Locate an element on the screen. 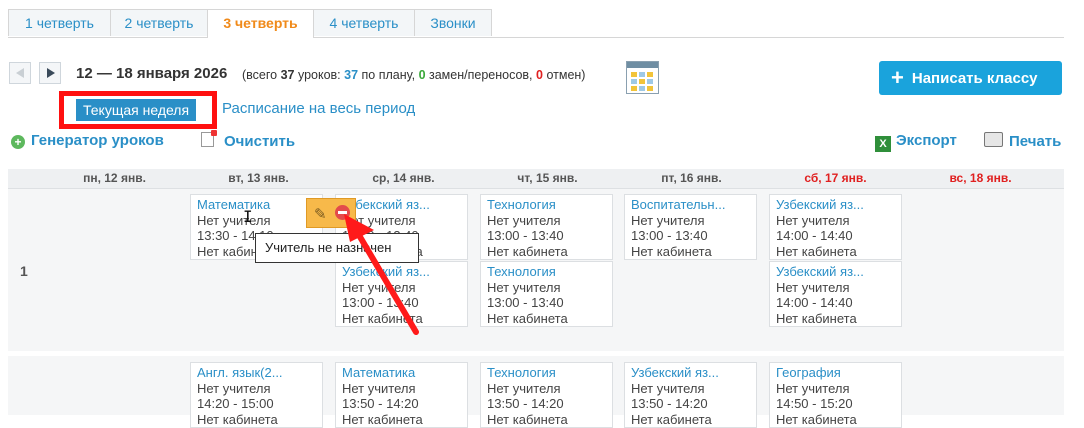  red-arrow-annotation is located at coordinates (381, 274).